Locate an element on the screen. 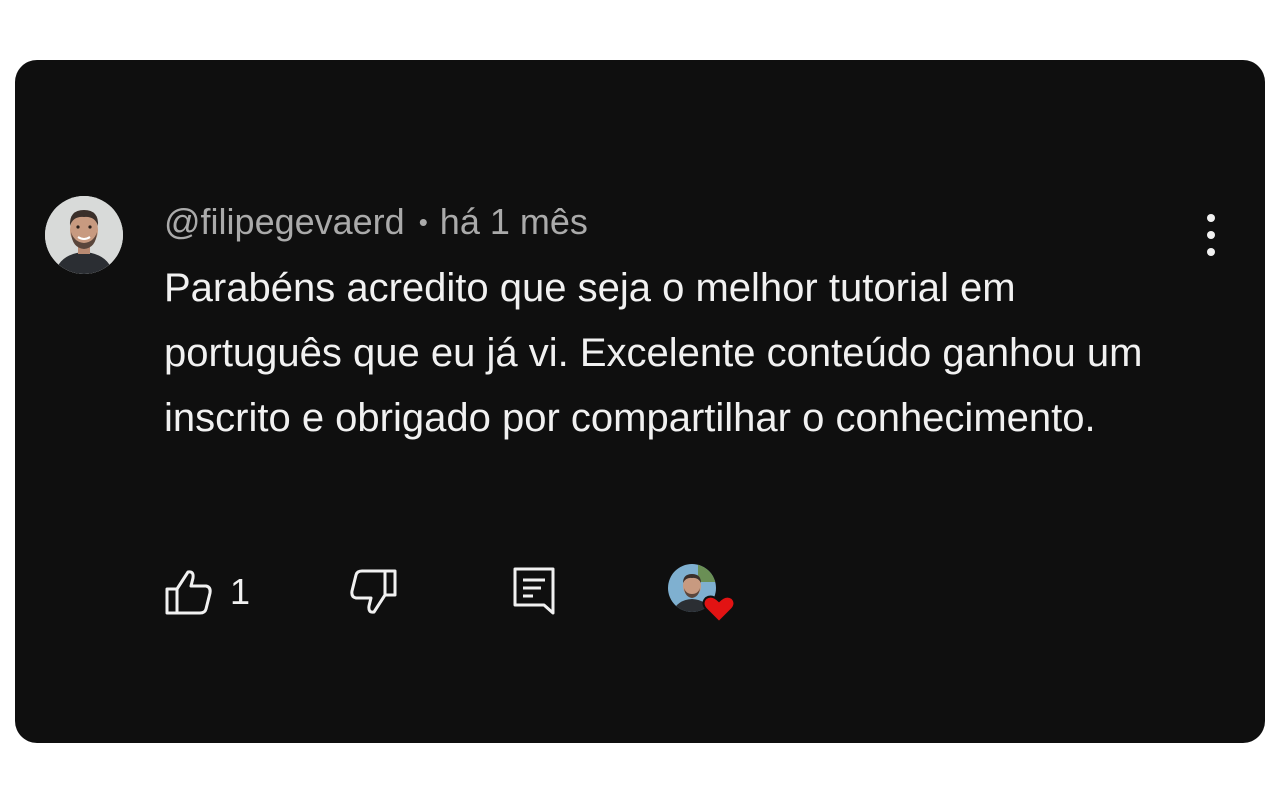 The image size is (1280, 803). more-options-button is located at coordinates (1211, 235).